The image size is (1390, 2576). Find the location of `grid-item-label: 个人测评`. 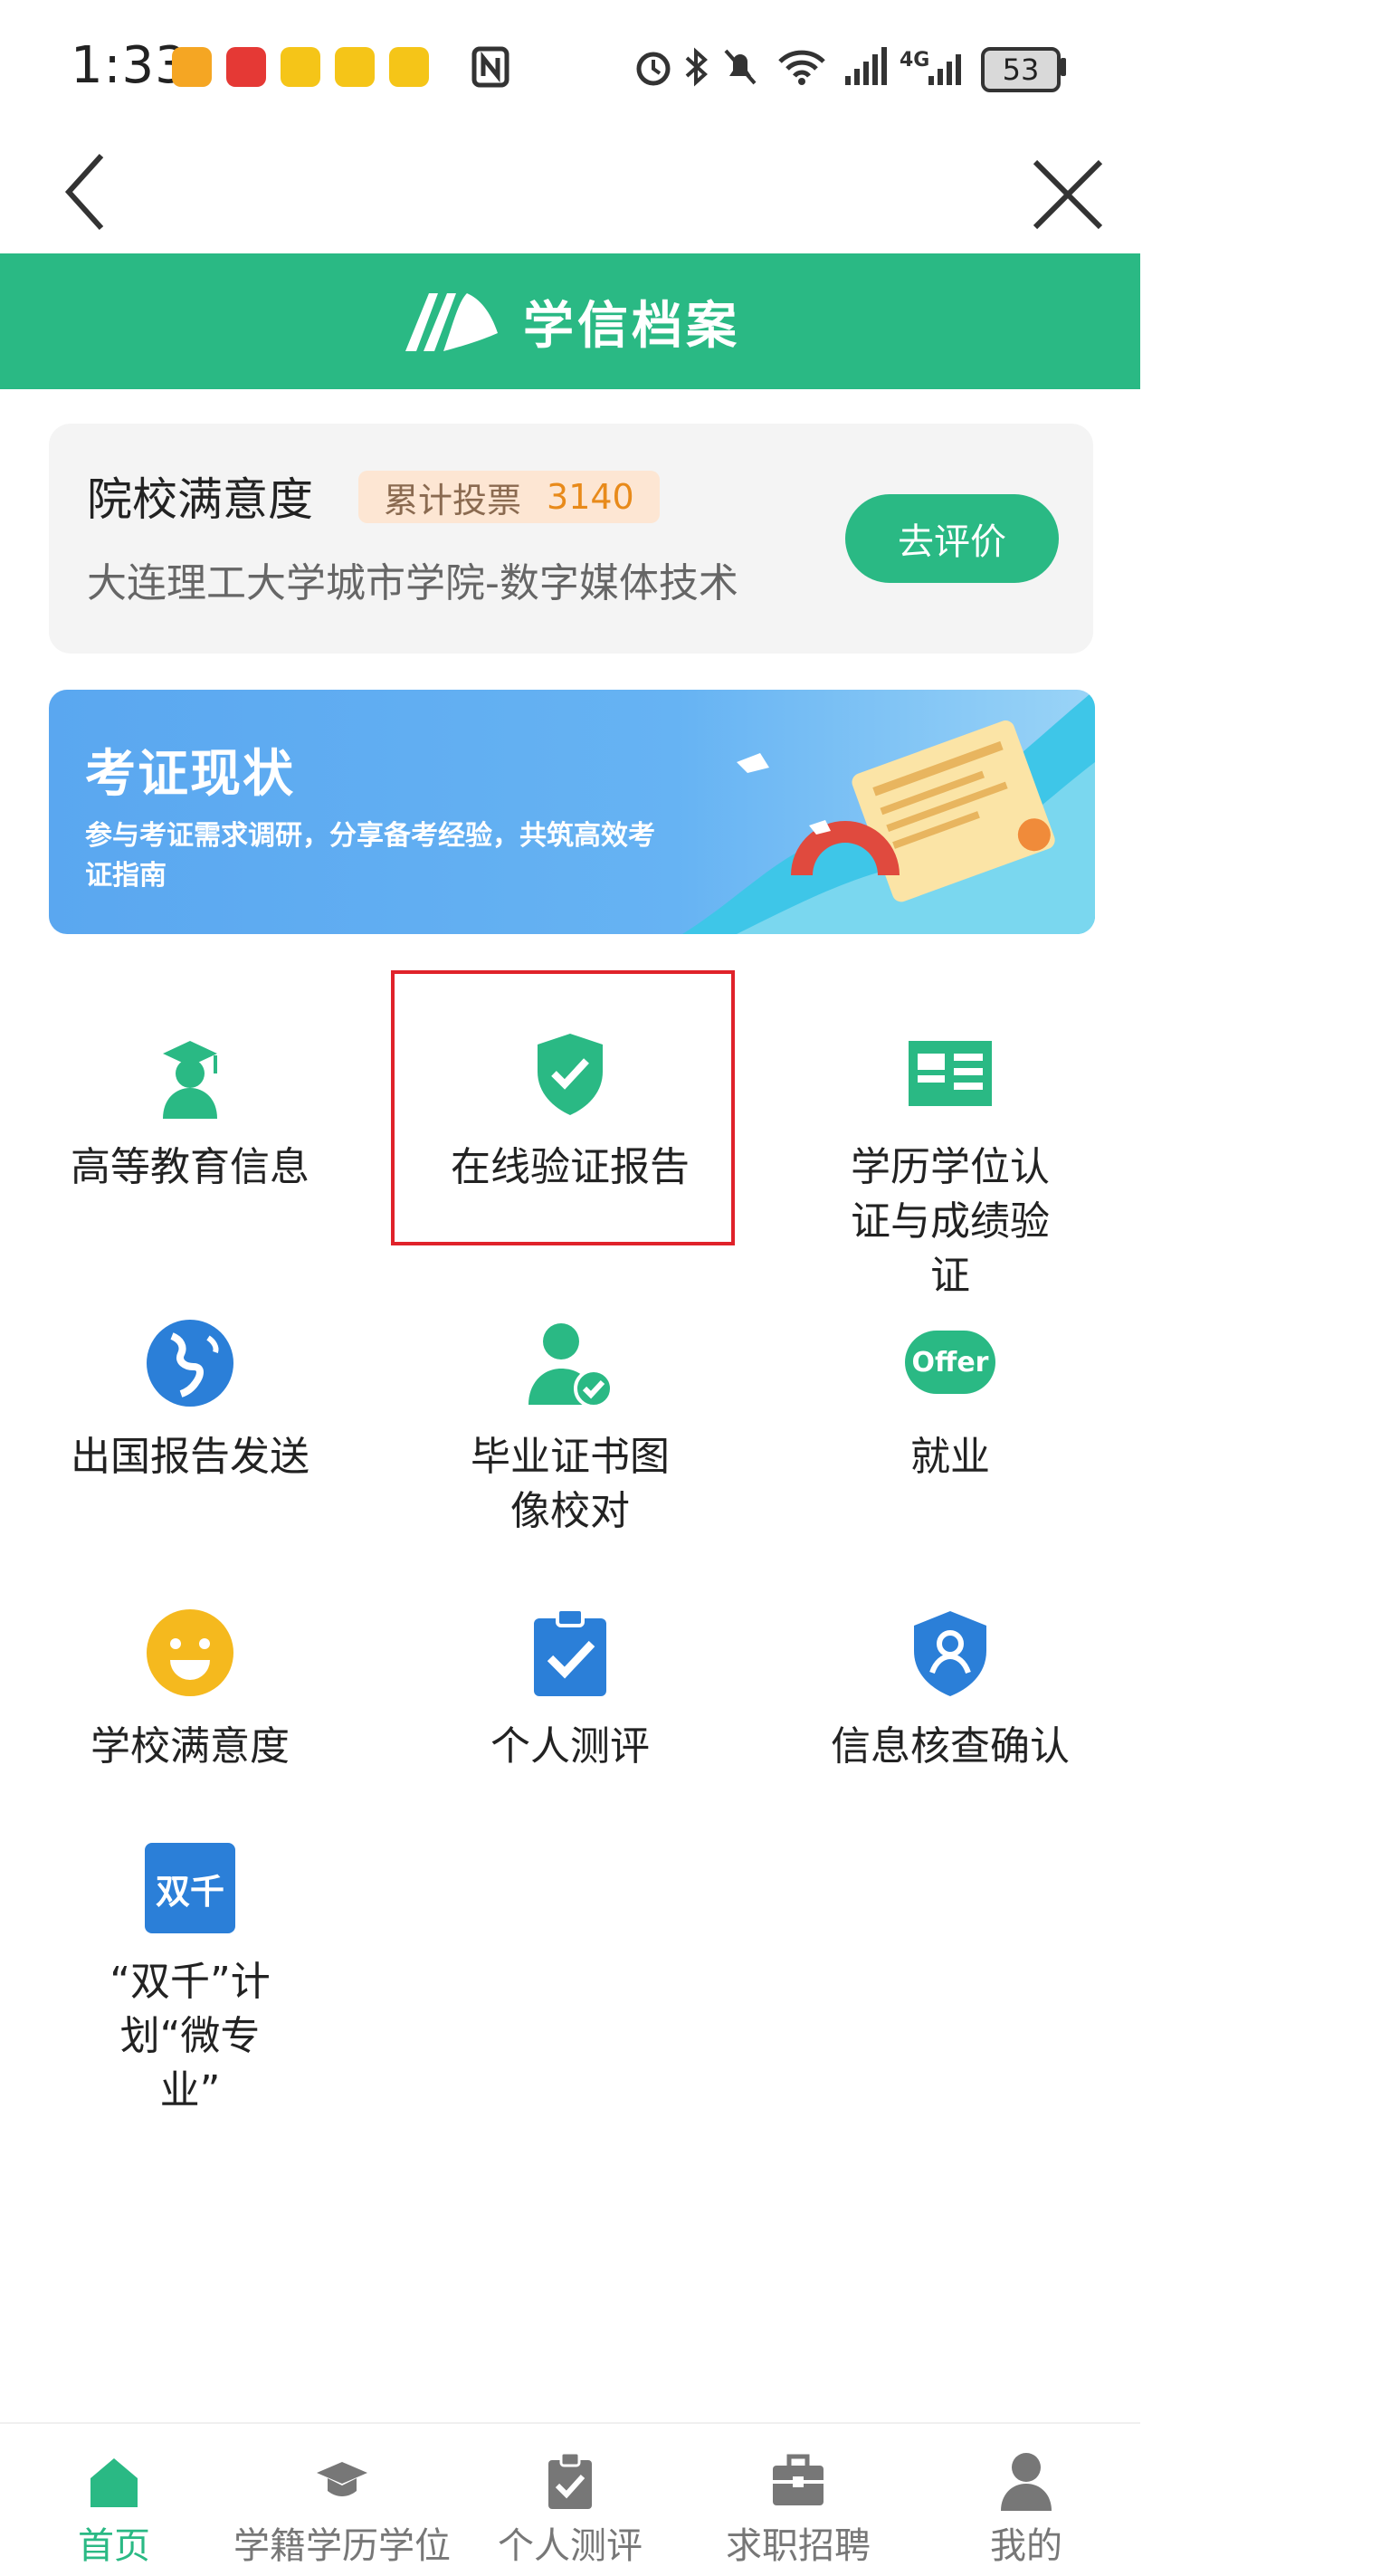

grid-item-label: 个人测评 is located at coordinates (570, 1747).